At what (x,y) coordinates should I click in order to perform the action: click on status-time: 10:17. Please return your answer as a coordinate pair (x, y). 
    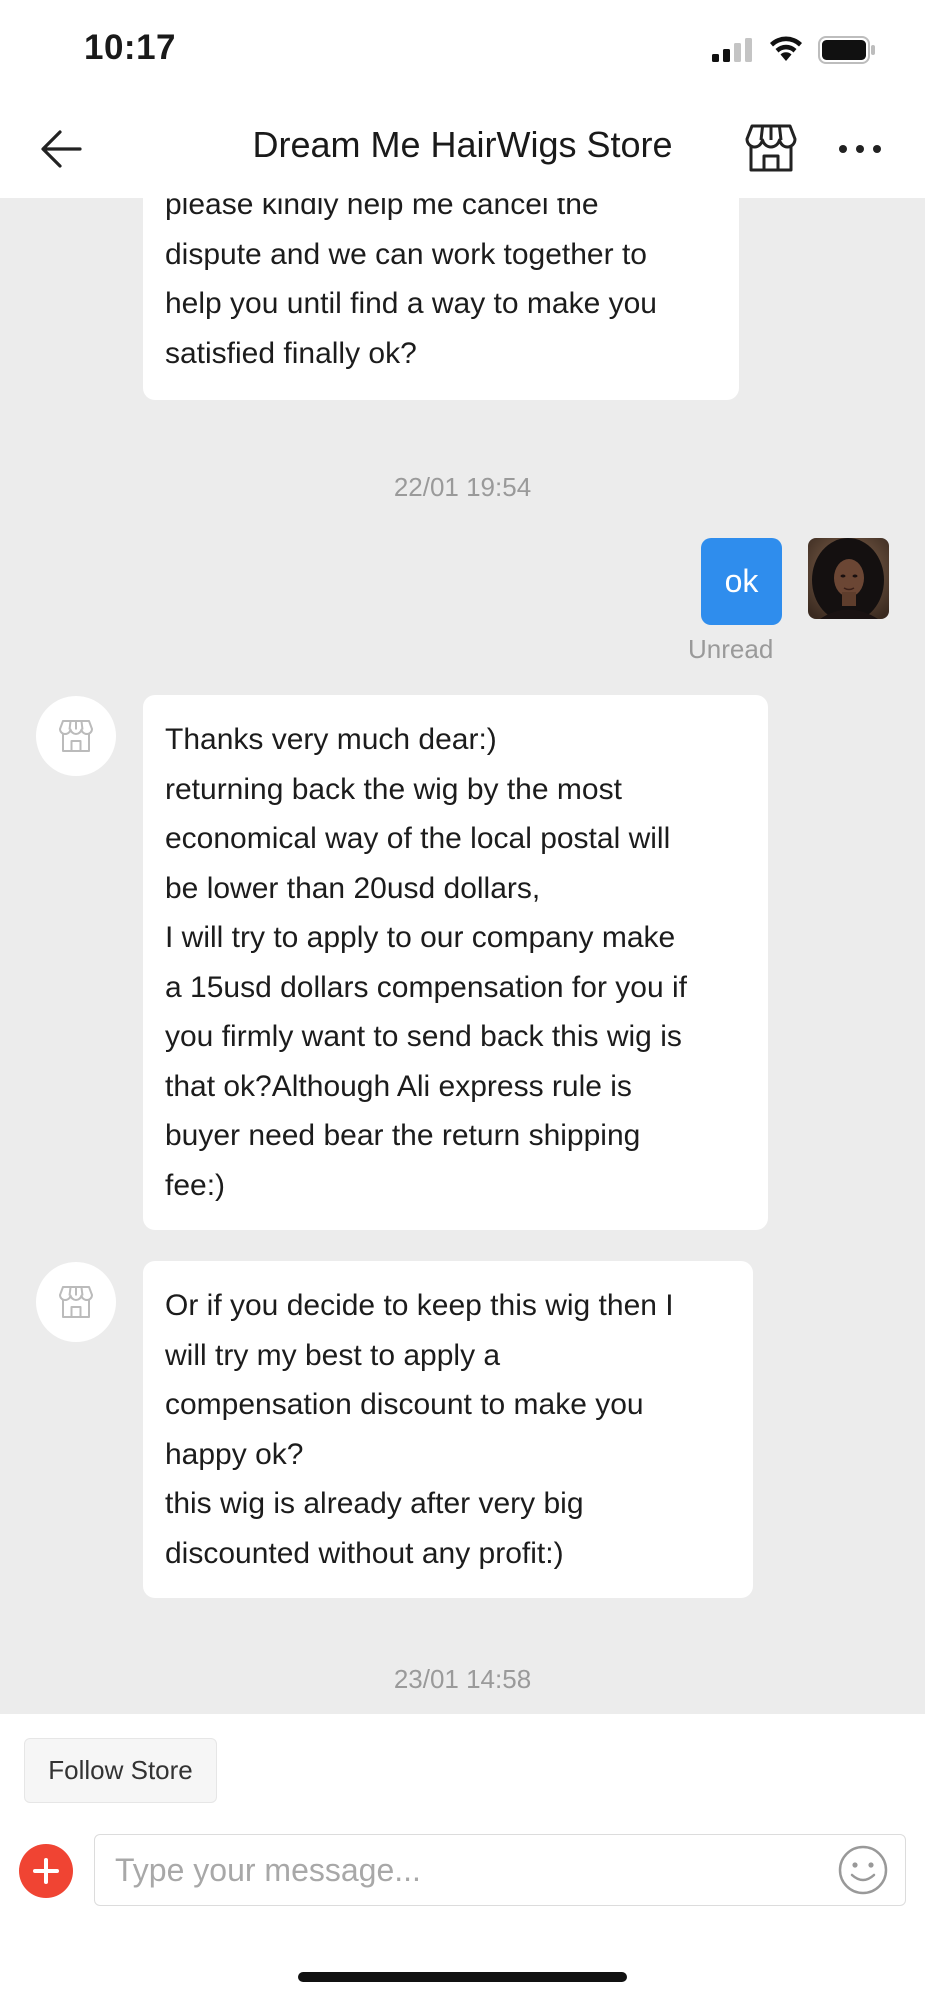
    Looking at the image, I should click on (130, 47).